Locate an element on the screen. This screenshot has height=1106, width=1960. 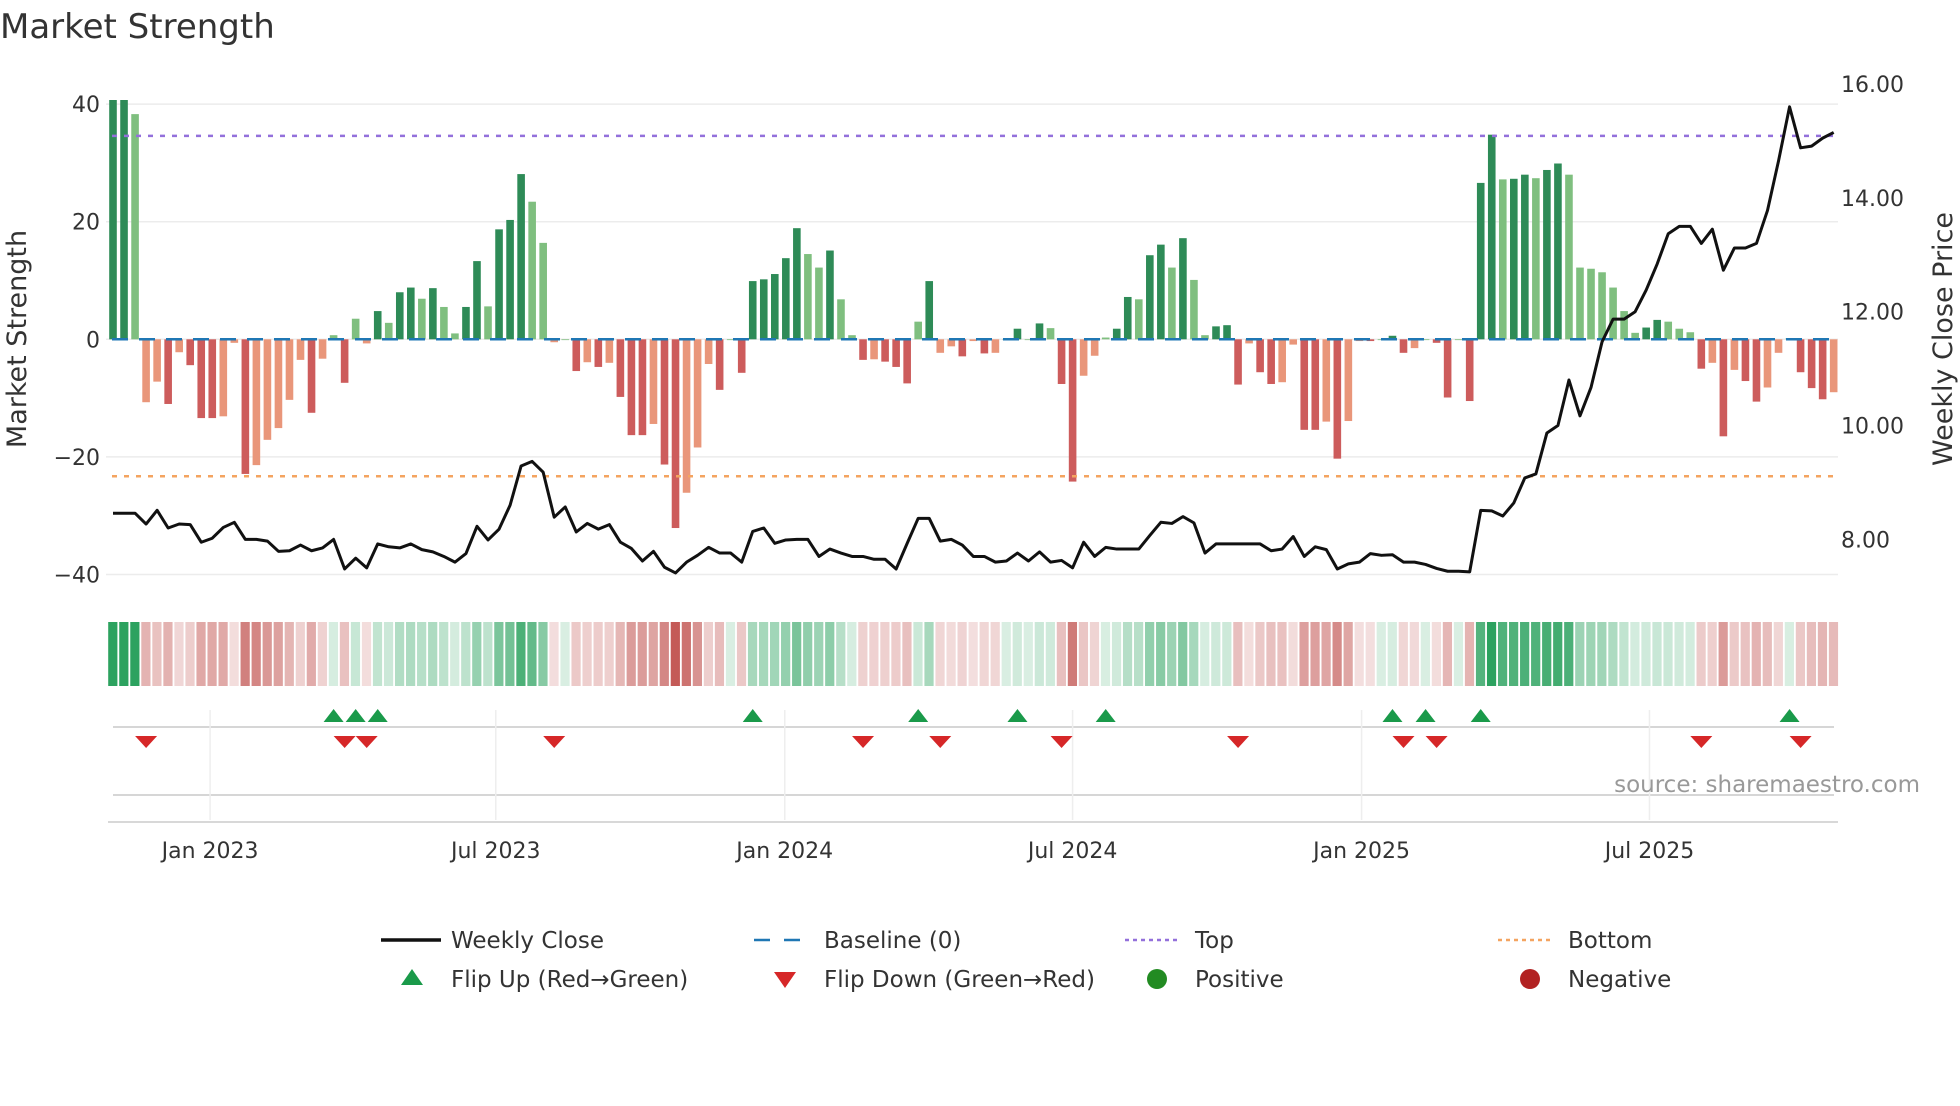
flip-up-marker is located at coordinates (1392, 715).